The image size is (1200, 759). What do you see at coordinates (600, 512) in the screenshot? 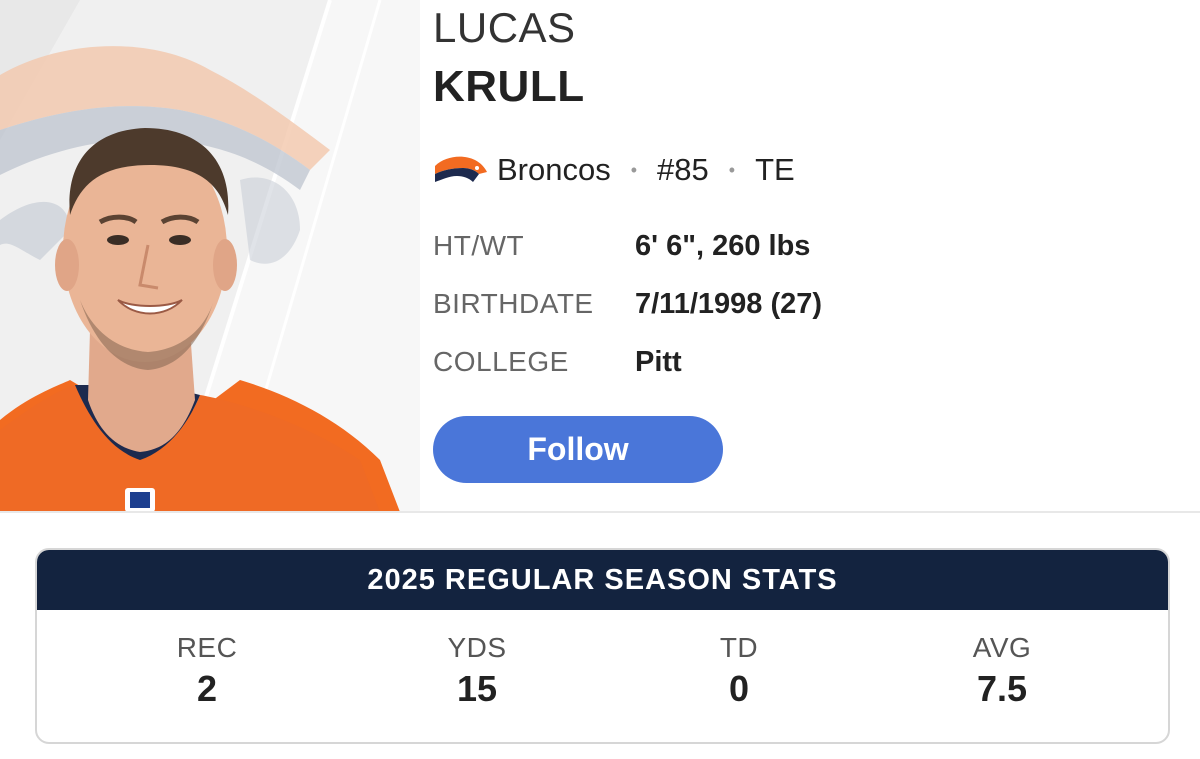
I see `section-divider` at bounding box center [600, 512].